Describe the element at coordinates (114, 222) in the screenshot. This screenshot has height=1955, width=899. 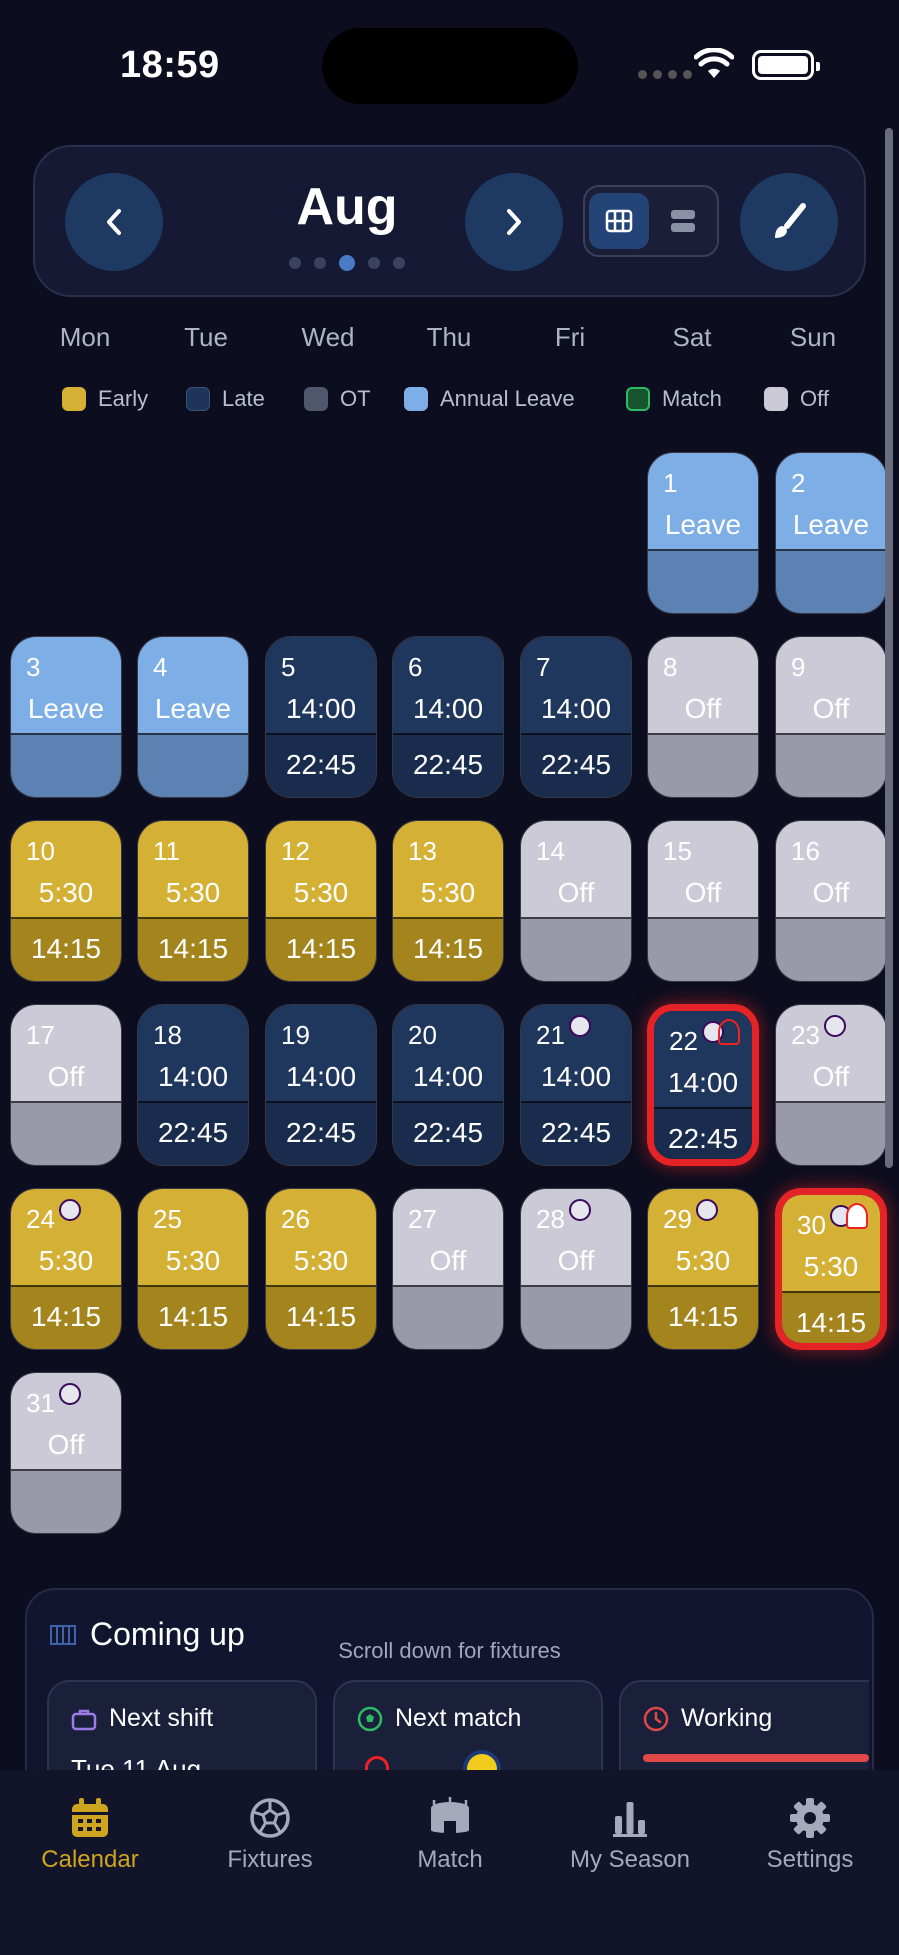
I see `prev-month-button` at that location.